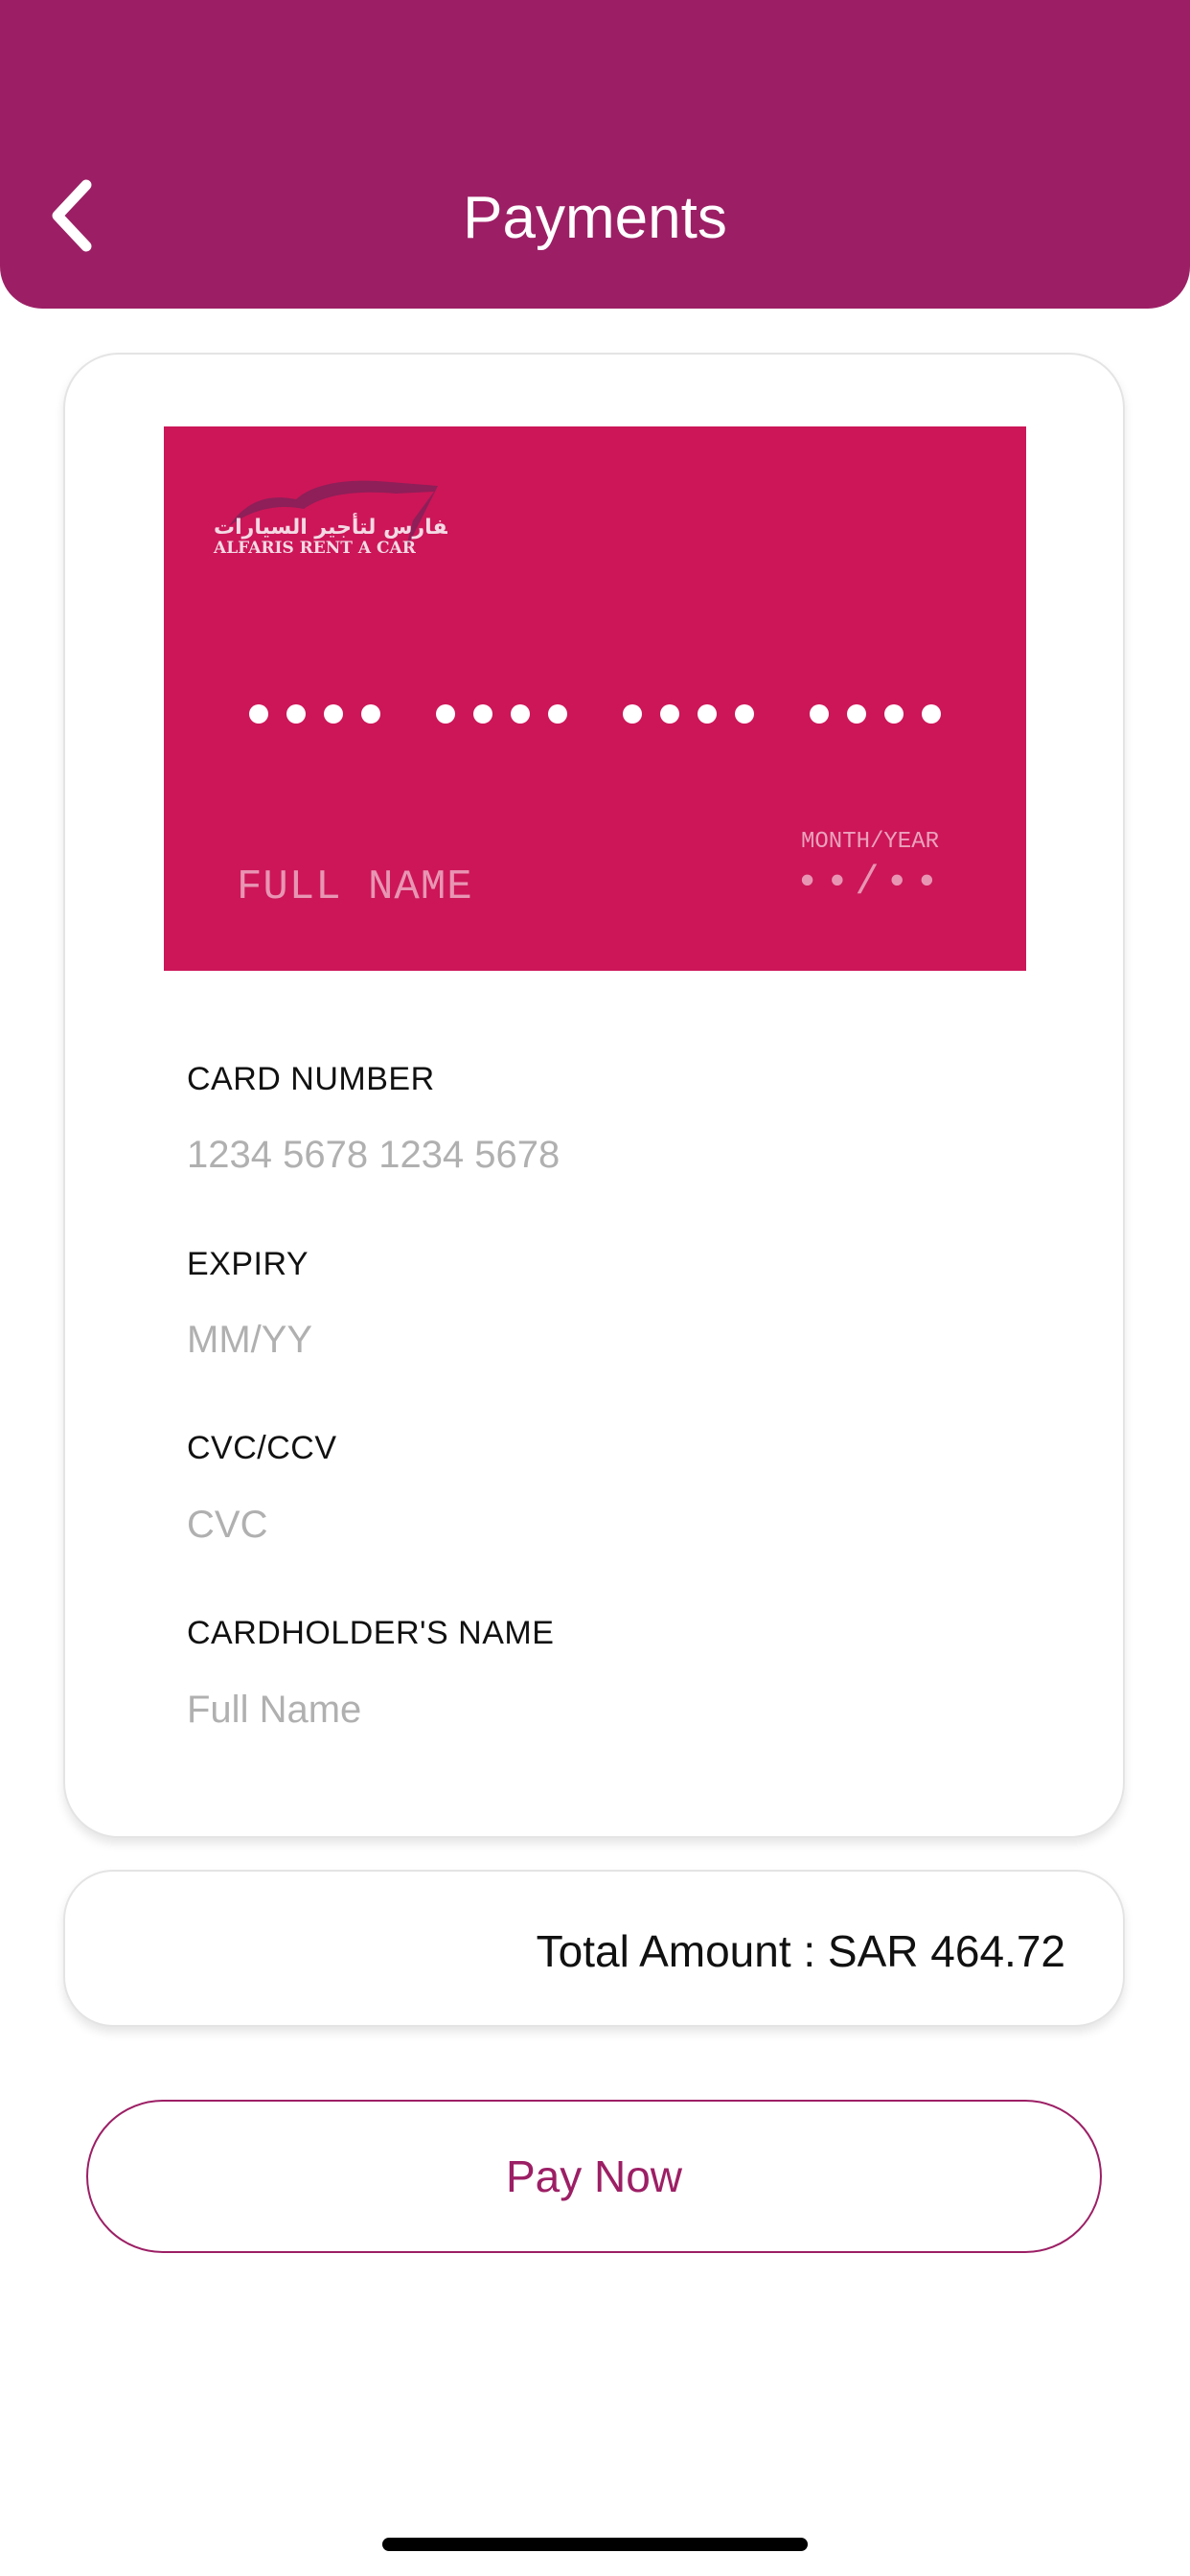 This screenshot has width=1190, height=2576. I want to click on logo-english-text: ALFARIS RENT A CAR, so click(315, 548).